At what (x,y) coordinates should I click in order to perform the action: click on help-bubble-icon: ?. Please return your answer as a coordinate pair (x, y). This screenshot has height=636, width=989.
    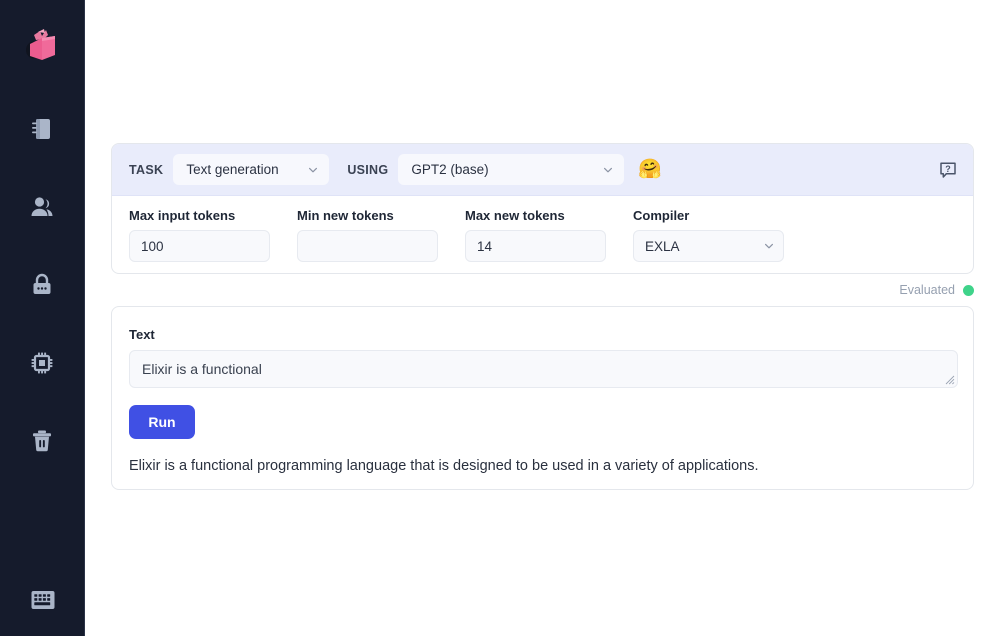
    Looking at the image, I should click on (948, 170).